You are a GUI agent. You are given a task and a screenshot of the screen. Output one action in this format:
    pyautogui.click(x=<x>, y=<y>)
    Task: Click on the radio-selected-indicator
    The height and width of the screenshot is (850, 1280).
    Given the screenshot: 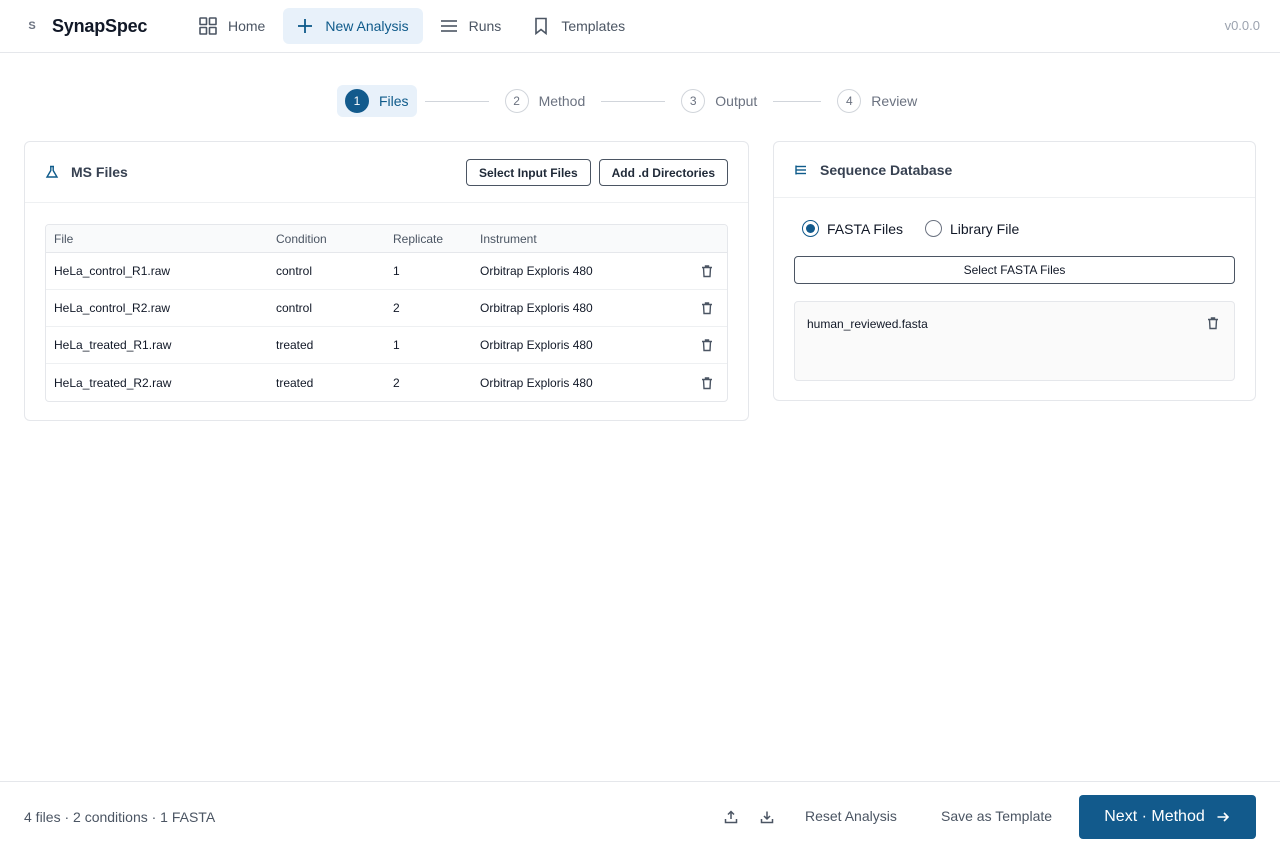 What is the action you would take?
    pyautogui.click(x=810, y=228)
    